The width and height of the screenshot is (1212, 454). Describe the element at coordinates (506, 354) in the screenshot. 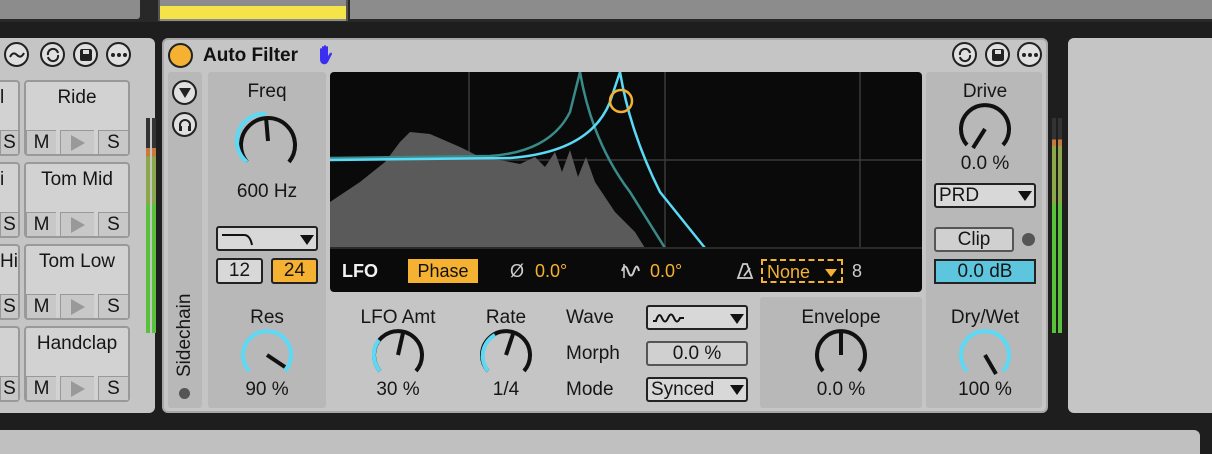

I see `rate-knob` at that location.